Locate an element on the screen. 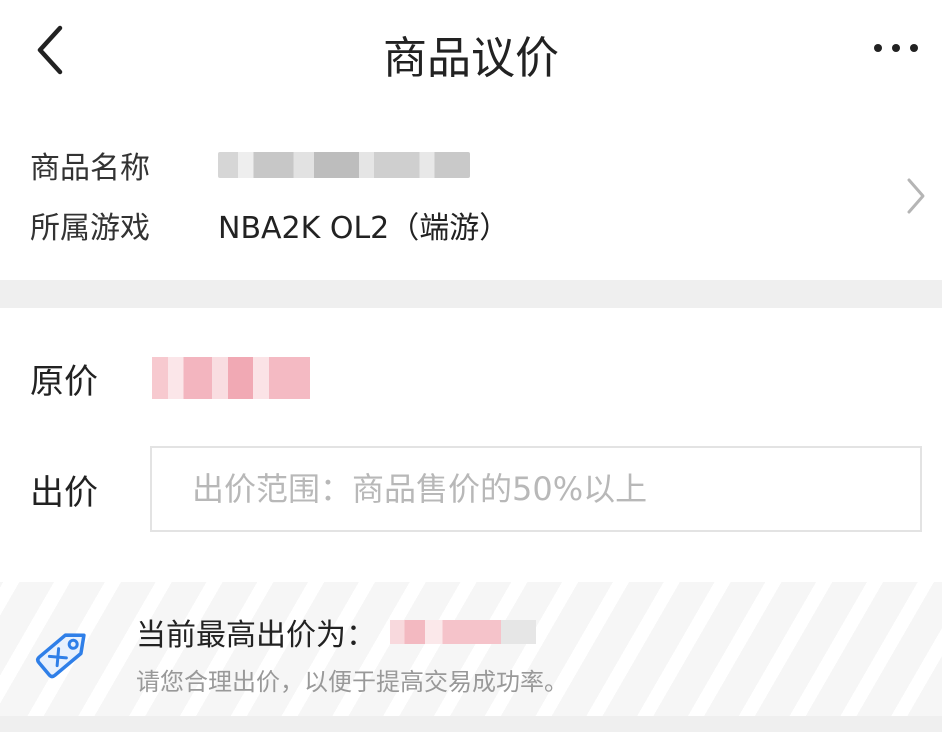 The image size is (942, 732). original-price-row: 原价 is located at coordinates (170, 378).